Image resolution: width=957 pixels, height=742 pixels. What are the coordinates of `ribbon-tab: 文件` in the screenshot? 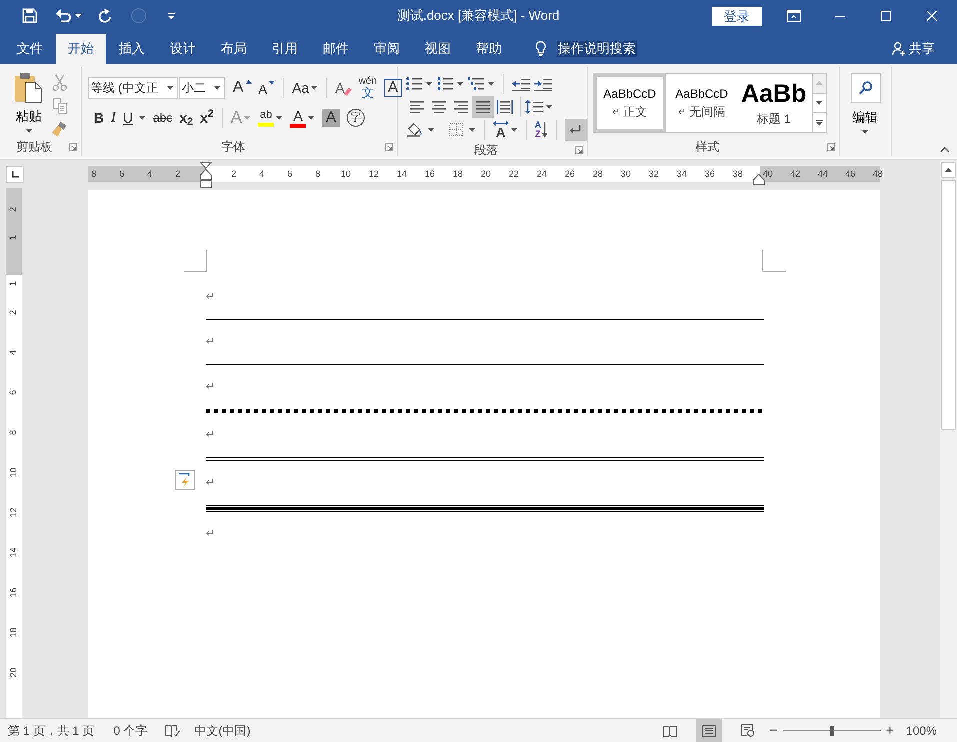 It's located at (30, 49).